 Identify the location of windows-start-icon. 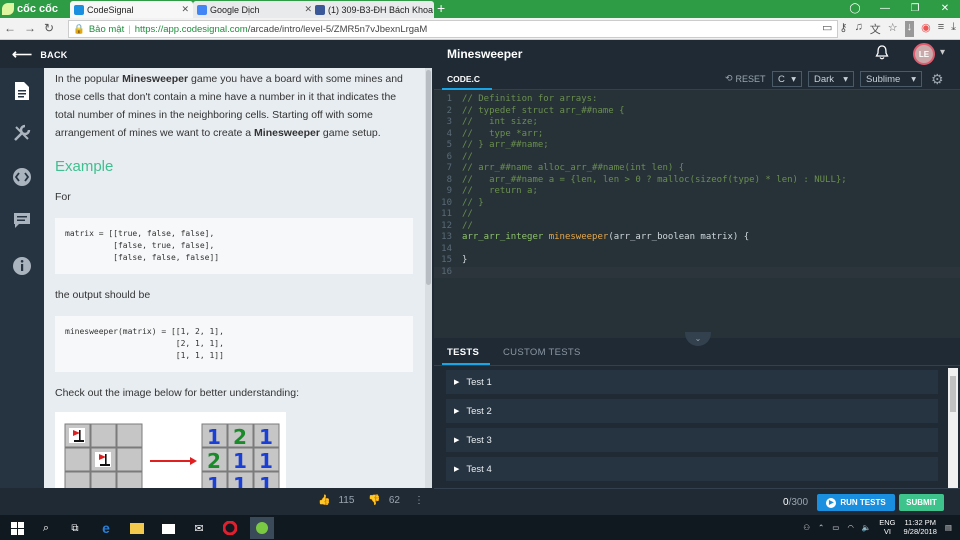
(17, 528).